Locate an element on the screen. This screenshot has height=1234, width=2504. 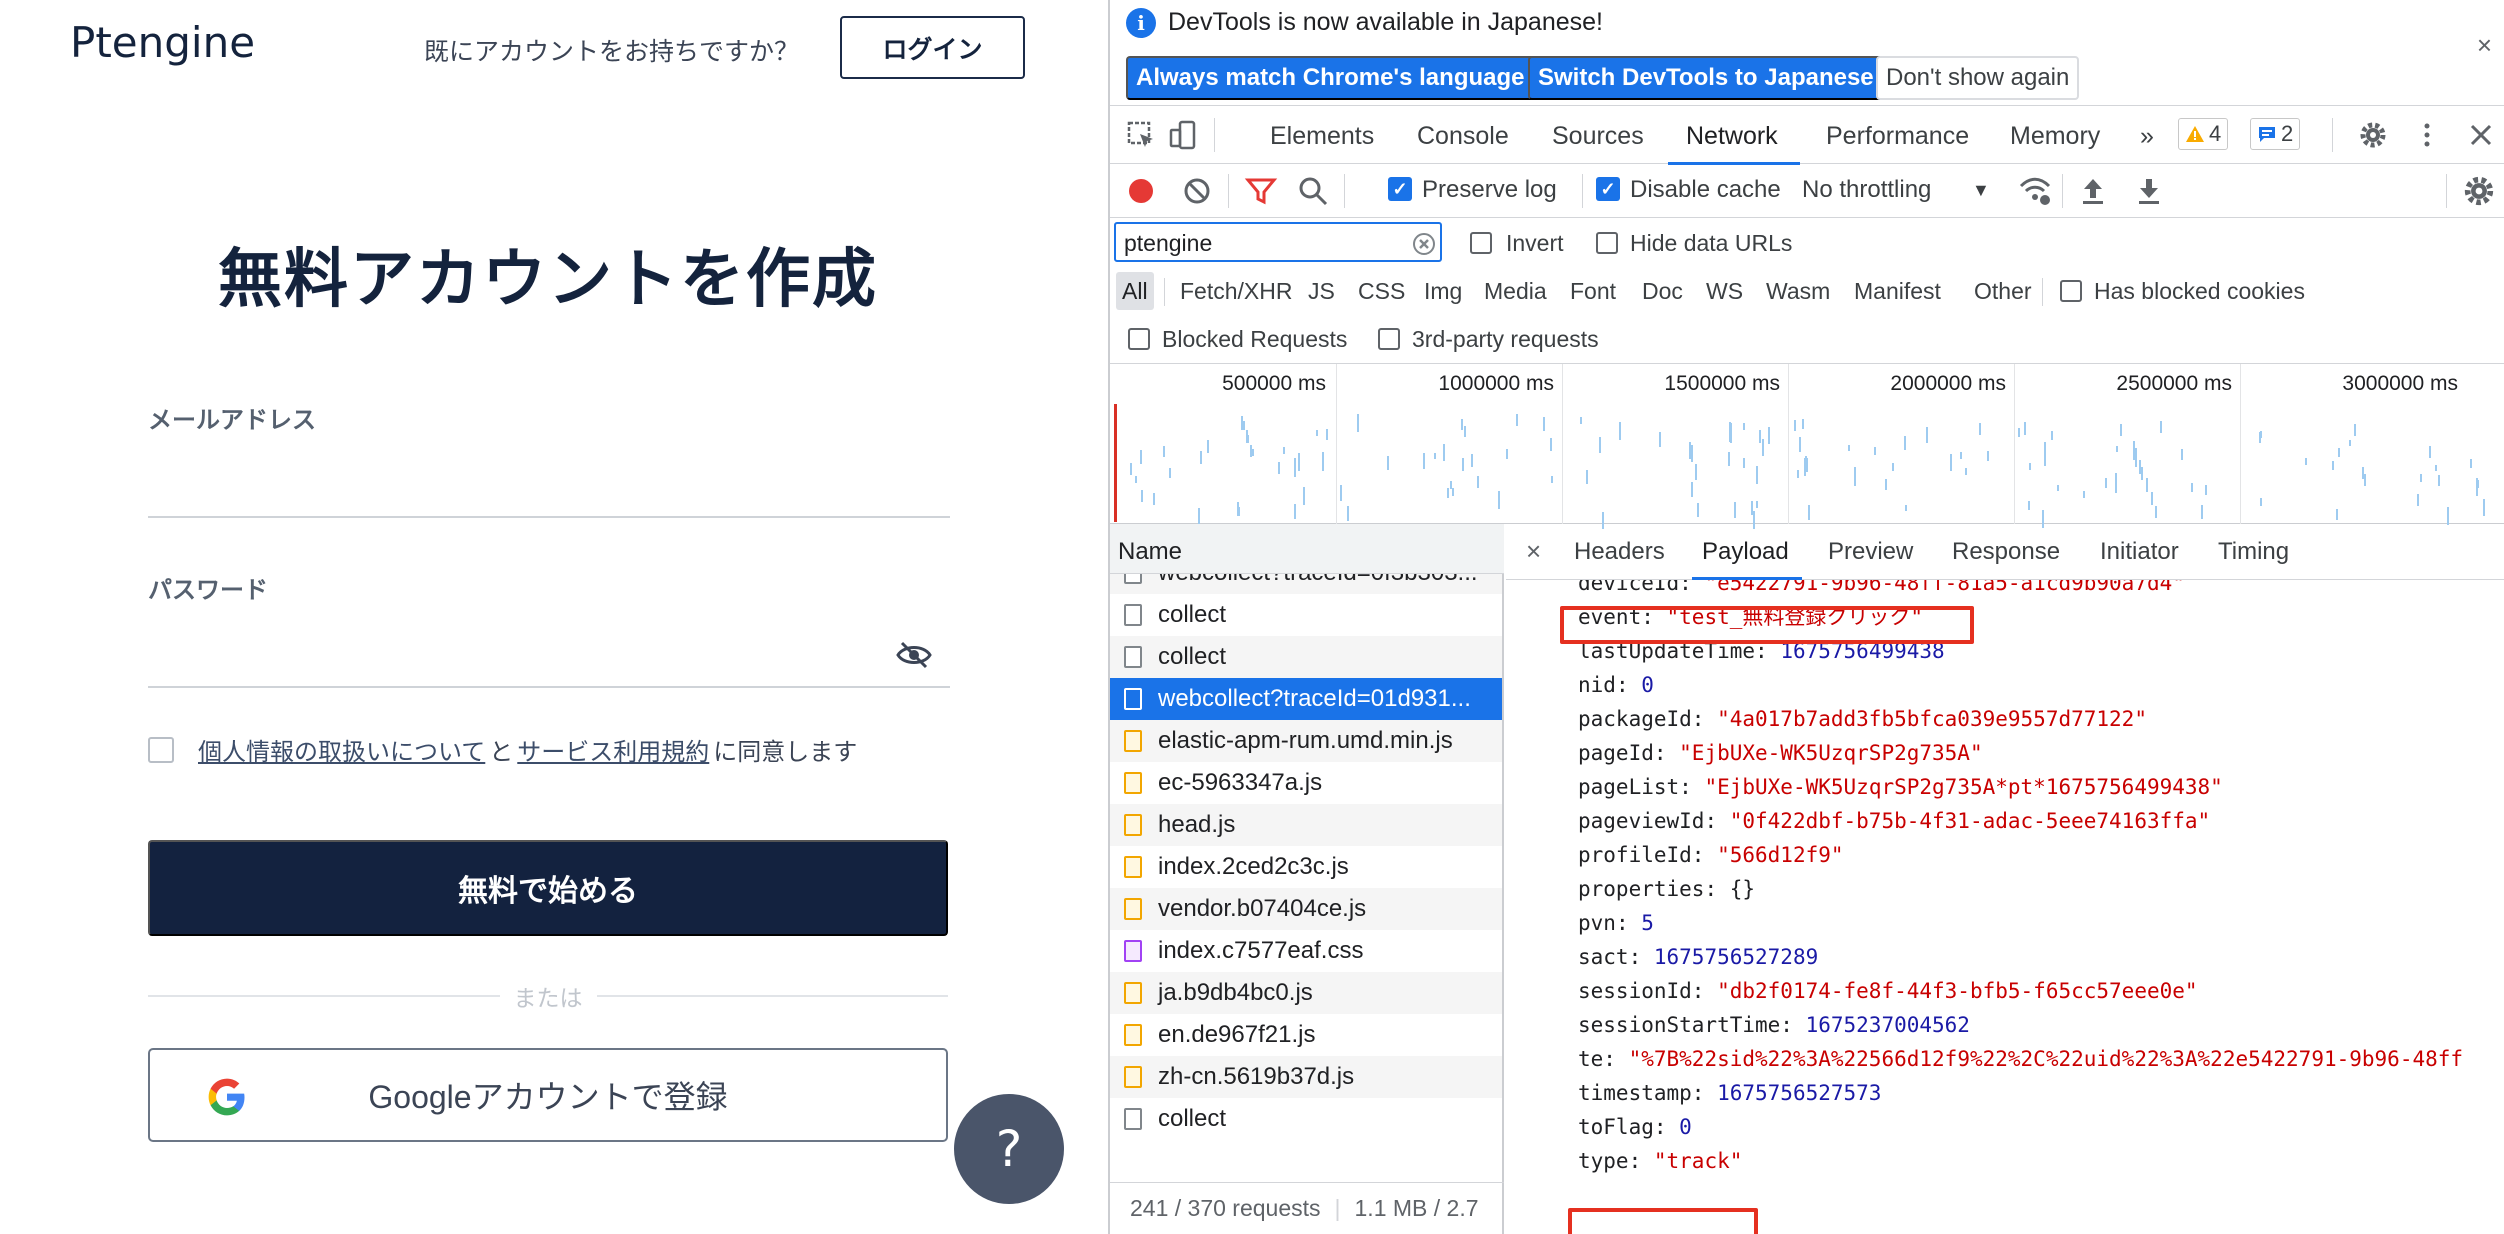
type-img: Img is located at coordinates (1443, 291).